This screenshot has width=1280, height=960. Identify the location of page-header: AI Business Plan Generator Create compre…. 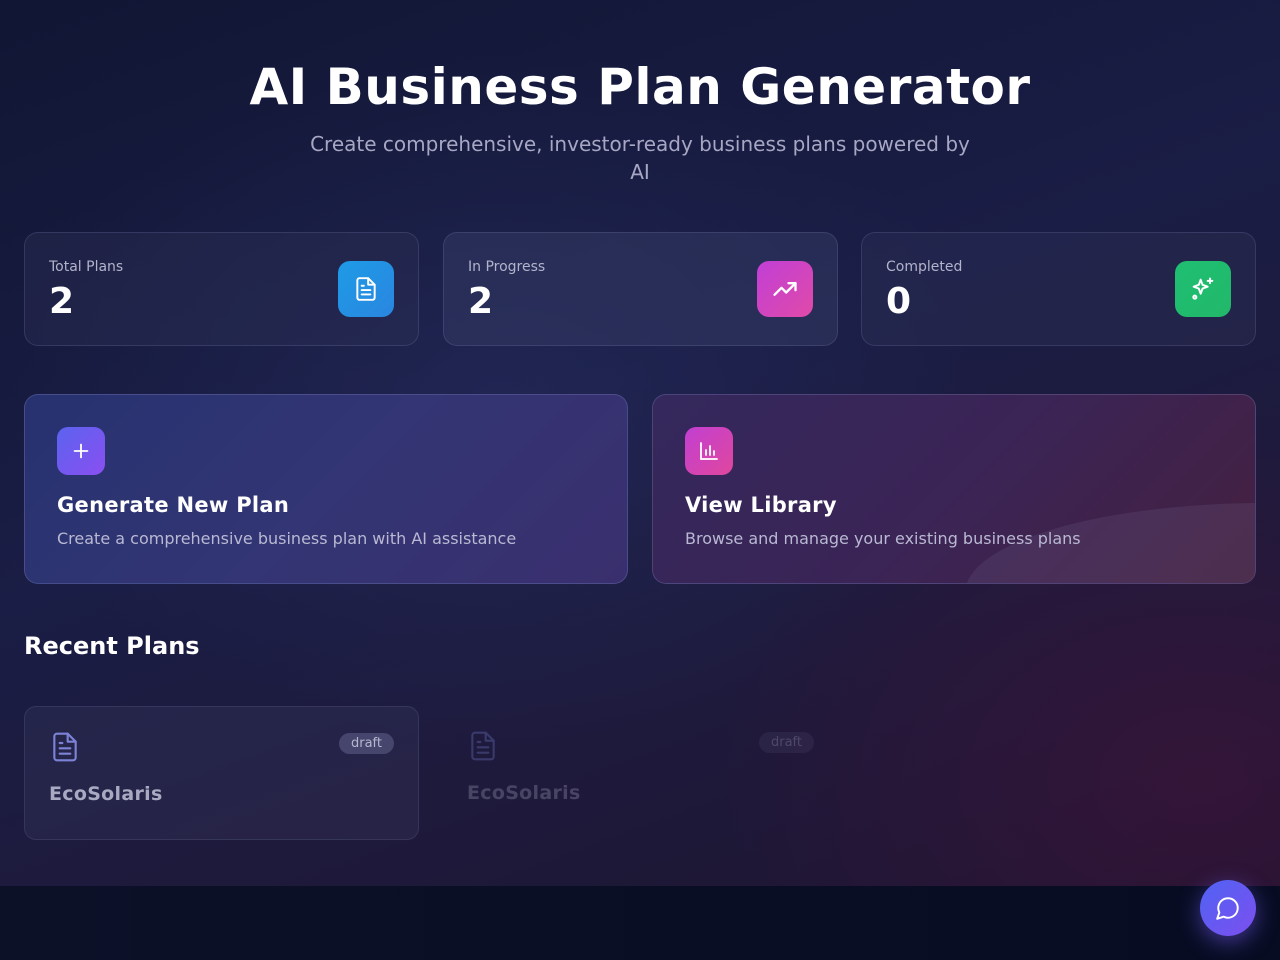
(640, 122).